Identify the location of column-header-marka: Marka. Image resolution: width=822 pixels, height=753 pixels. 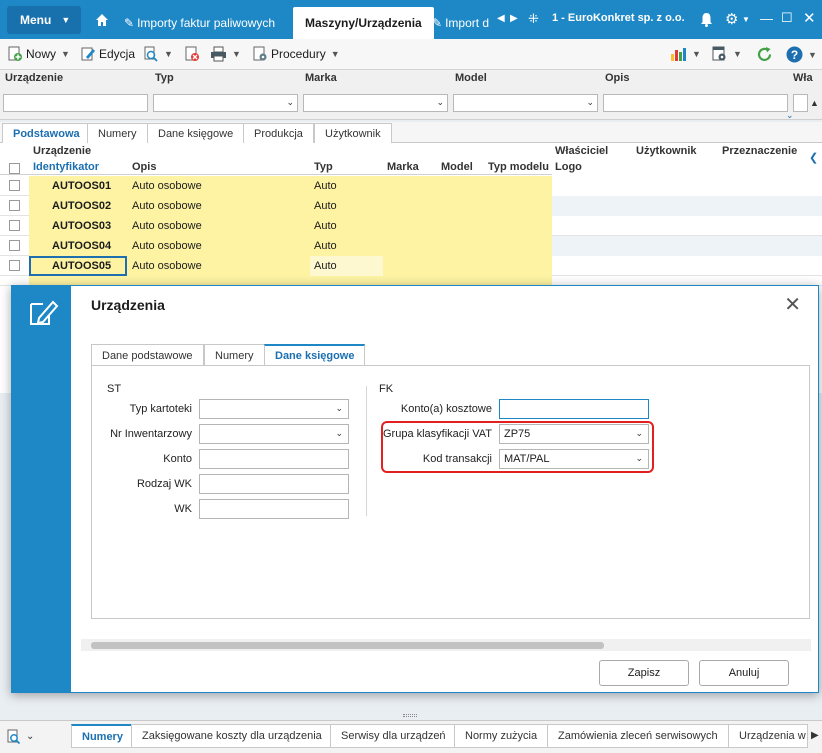
(403, 167).